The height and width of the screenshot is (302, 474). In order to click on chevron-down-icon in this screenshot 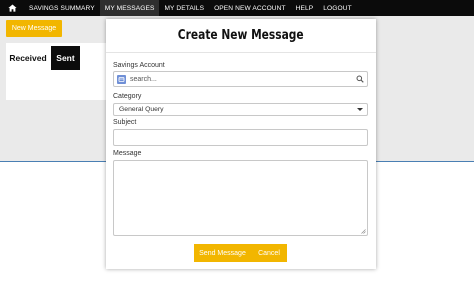, I will do `click(360, 109)`.